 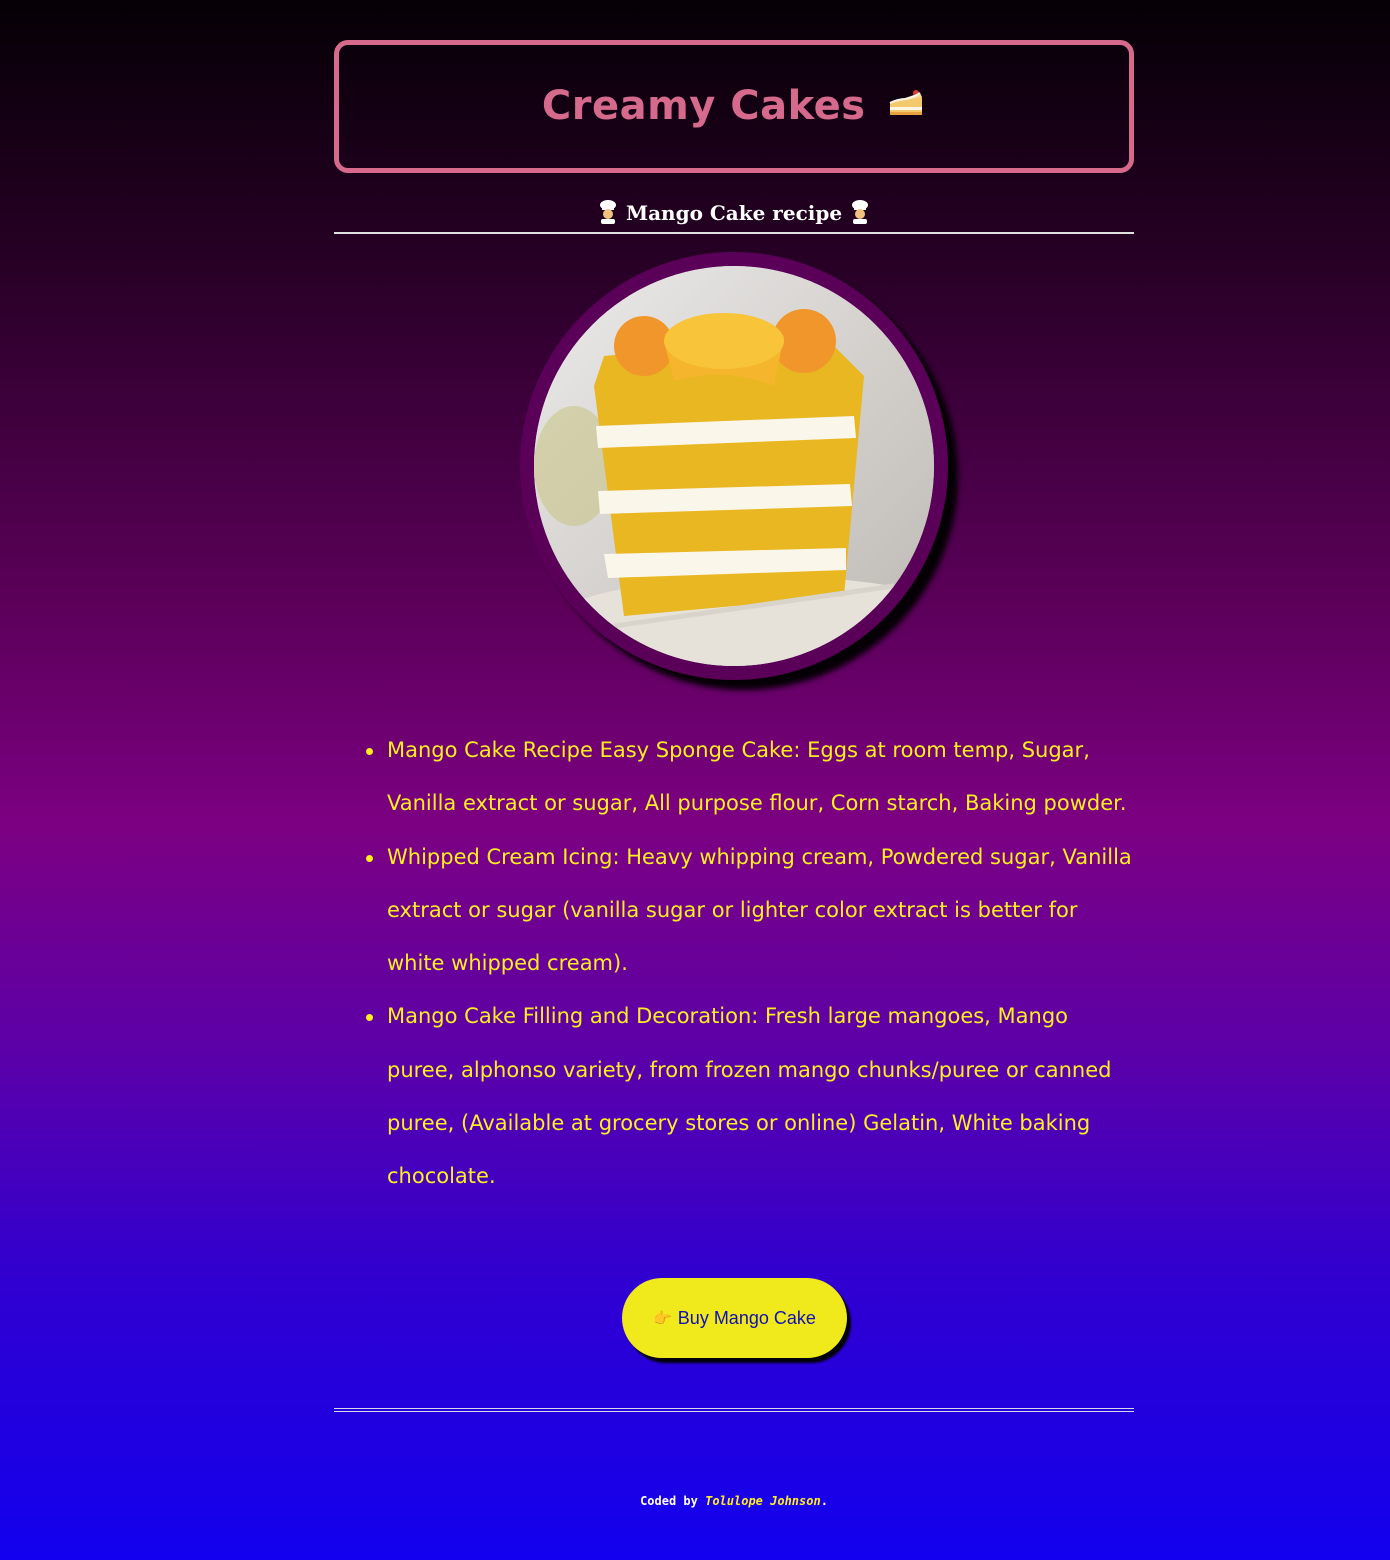 What do you see at coordinates (763, 1501) in the screenshot?
I see `author-link: Tolulope Johnson` at bounding box center [763, 1501].